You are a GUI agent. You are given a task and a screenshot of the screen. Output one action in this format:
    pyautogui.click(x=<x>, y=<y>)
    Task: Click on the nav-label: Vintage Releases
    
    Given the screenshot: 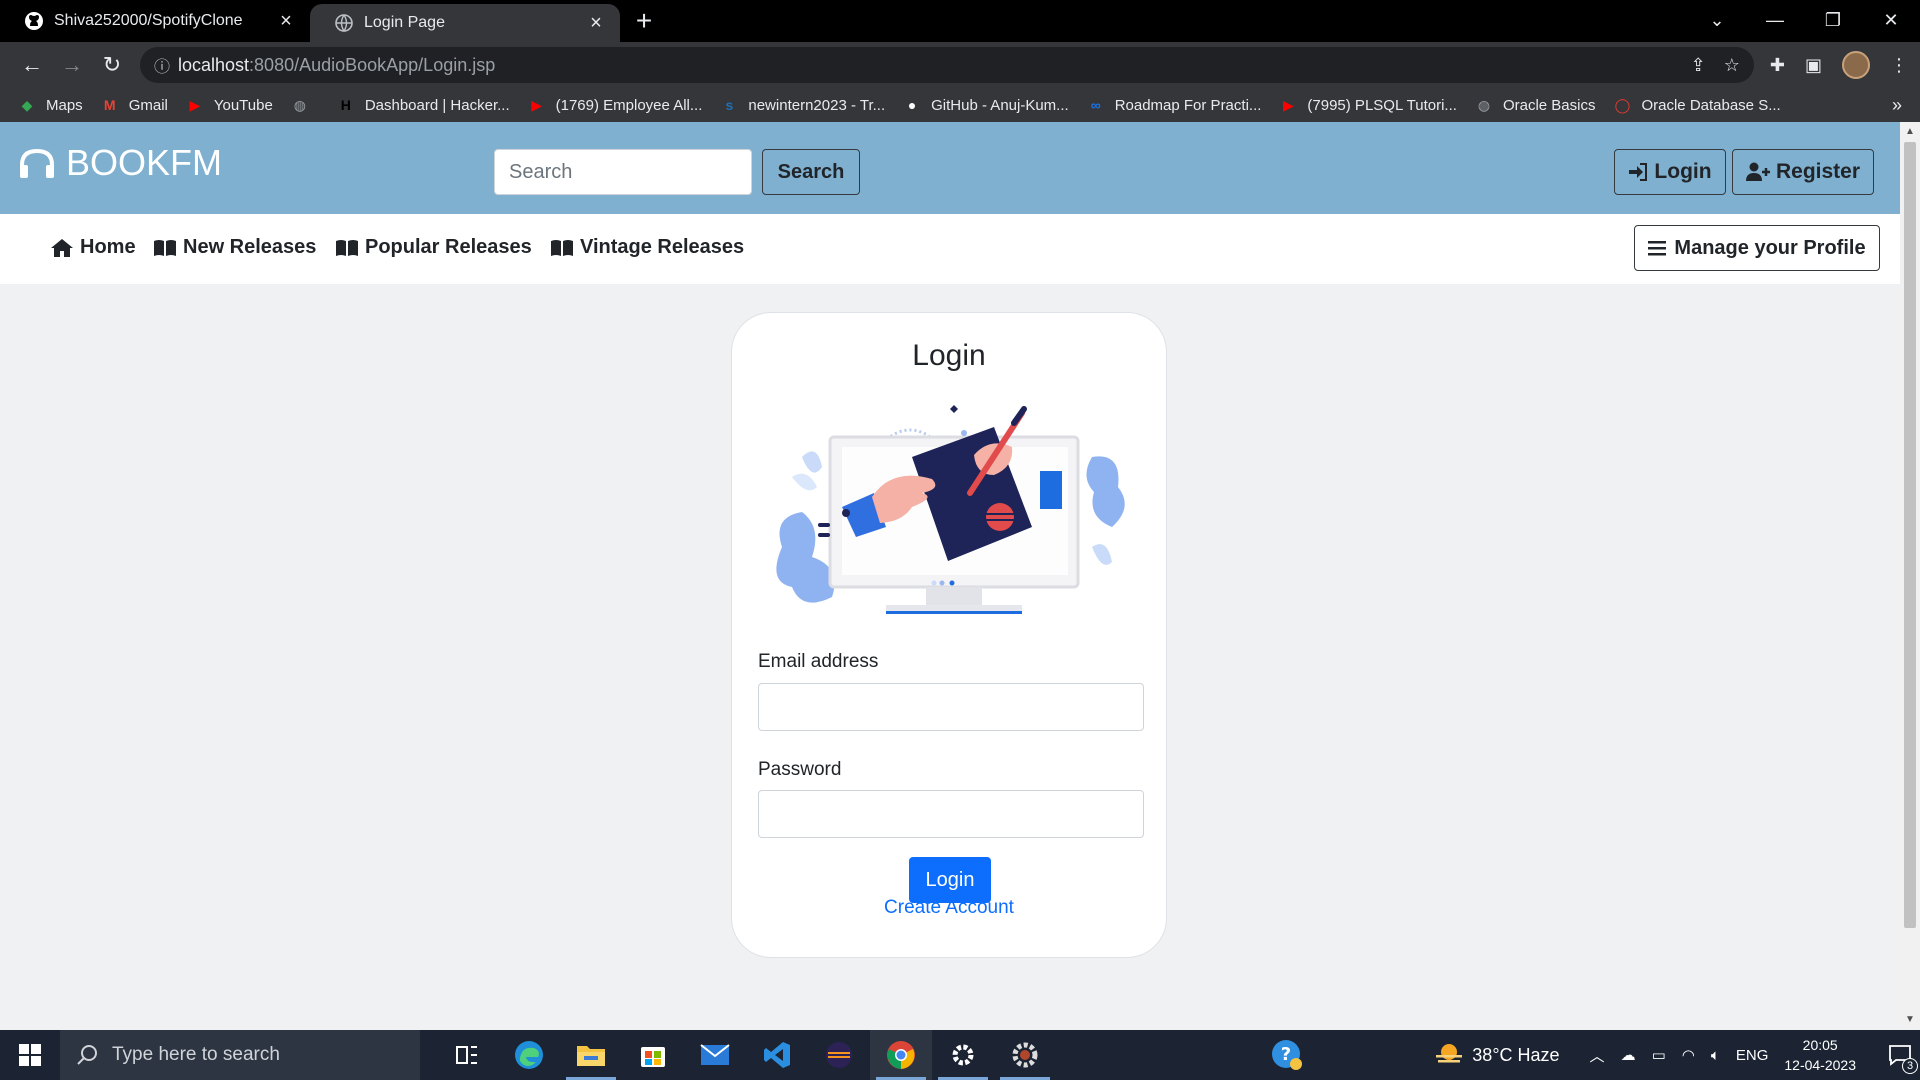 What is the action you would take?
    pyautogui.click(x=662, y=247)
    